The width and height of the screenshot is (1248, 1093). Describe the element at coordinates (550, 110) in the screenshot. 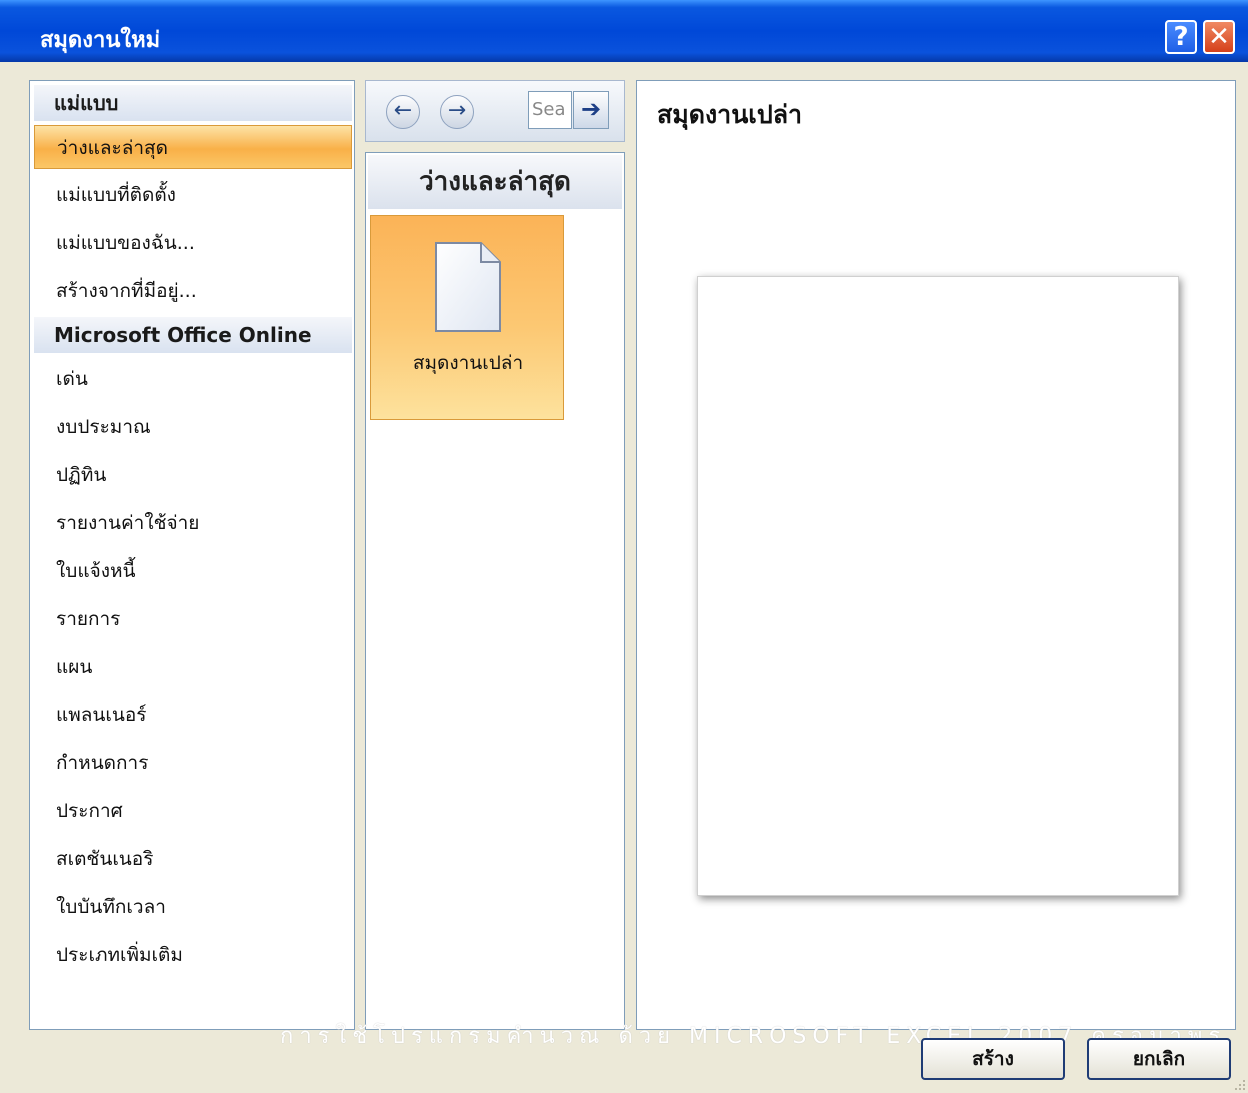

I see `search-input: Sea` at that location.